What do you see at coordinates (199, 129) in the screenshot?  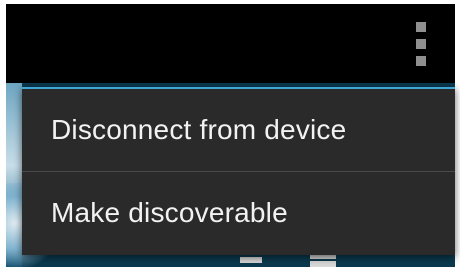 I see `menu-item-label: Disconnect from device` at bounding box center [199, 129].